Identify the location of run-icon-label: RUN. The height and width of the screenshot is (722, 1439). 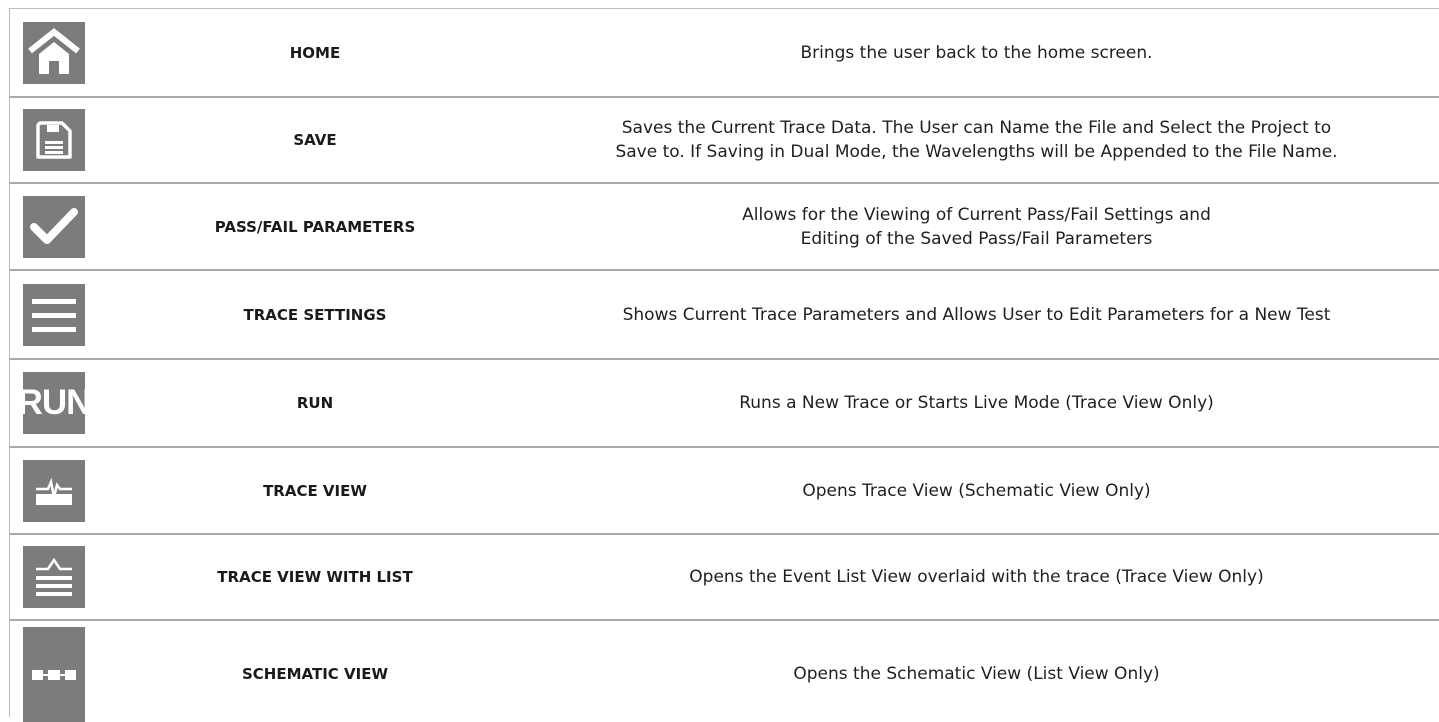
(54, 402).